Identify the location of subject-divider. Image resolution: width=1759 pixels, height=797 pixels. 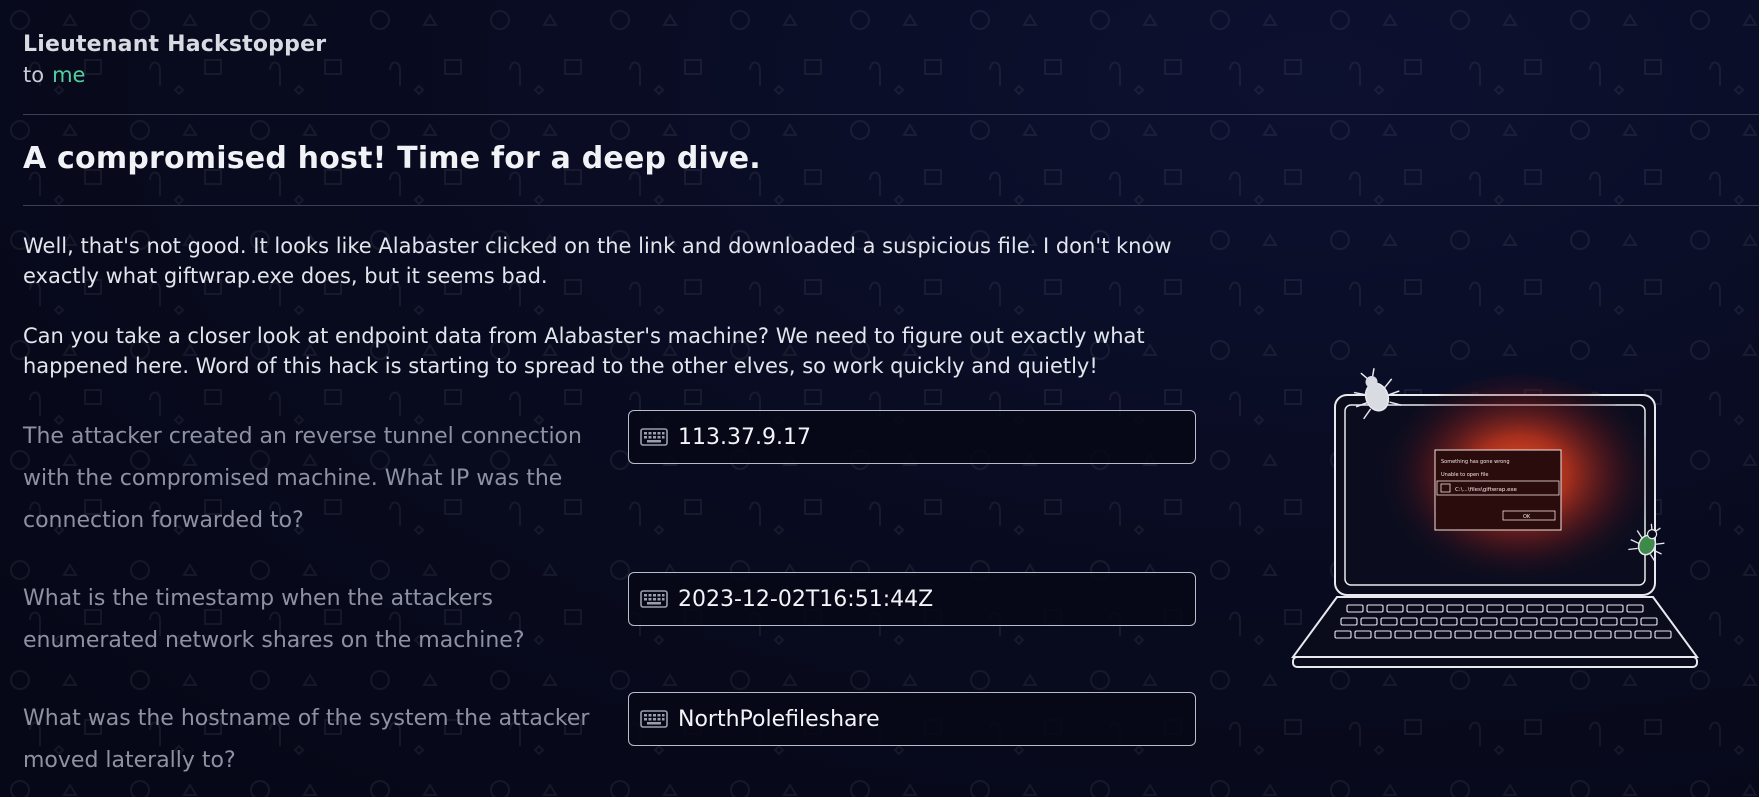
(891, 205).